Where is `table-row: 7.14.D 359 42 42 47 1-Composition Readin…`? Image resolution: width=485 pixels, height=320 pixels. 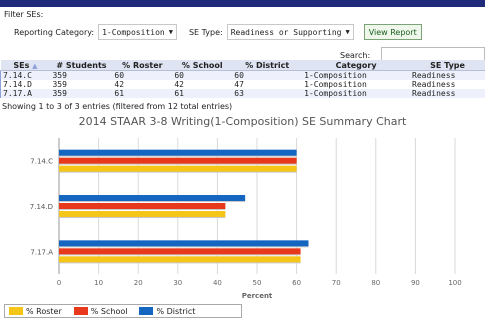 table-row: 7.14.D 359 42 42 47 1-Composition Readin… is located at coordinates (242, 84).